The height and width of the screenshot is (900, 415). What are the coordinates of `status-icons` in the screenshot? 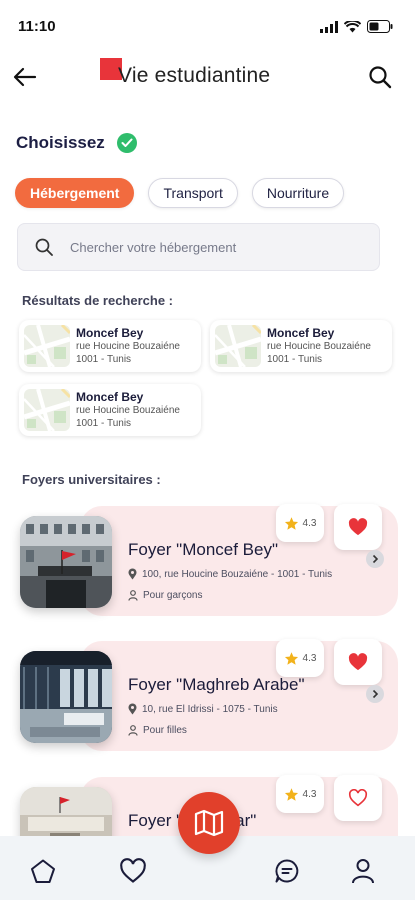 It's located at (356, 26).